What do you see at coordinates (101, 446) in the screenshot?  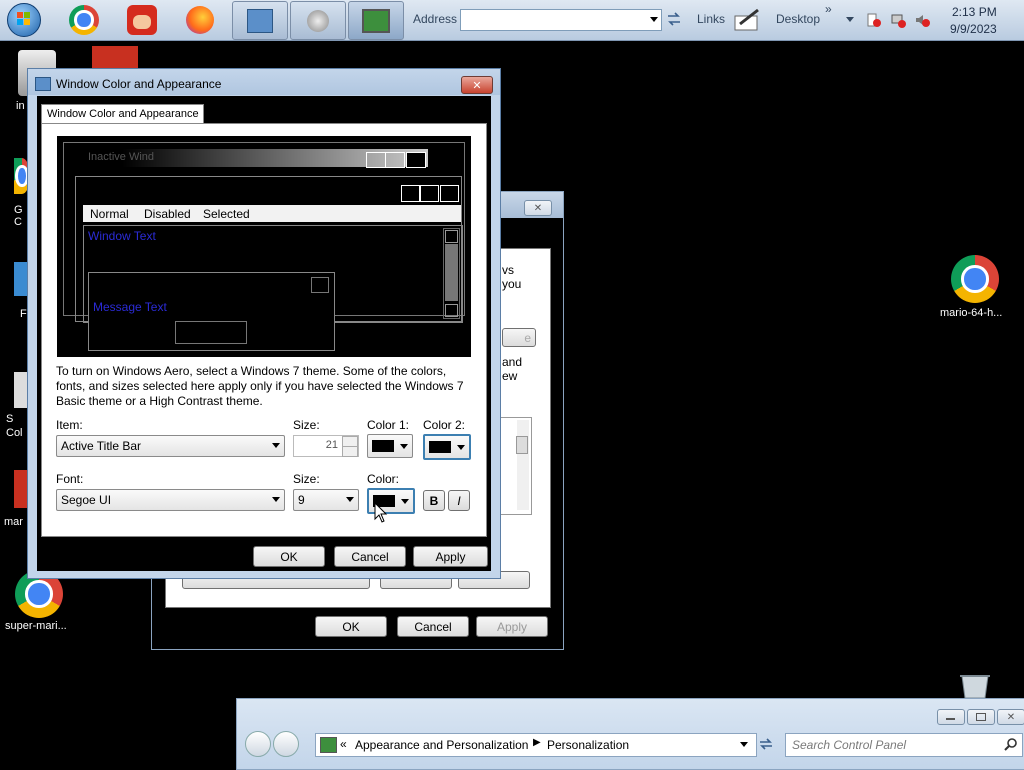 I see `item-value: Active Title Bar` at bounding box center [101, 446].